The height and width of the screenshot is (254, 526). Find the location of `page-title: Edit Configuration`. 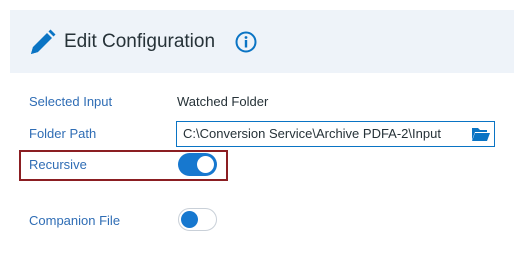

page-title: Edit Configuration is located at coordinates (140, 41).